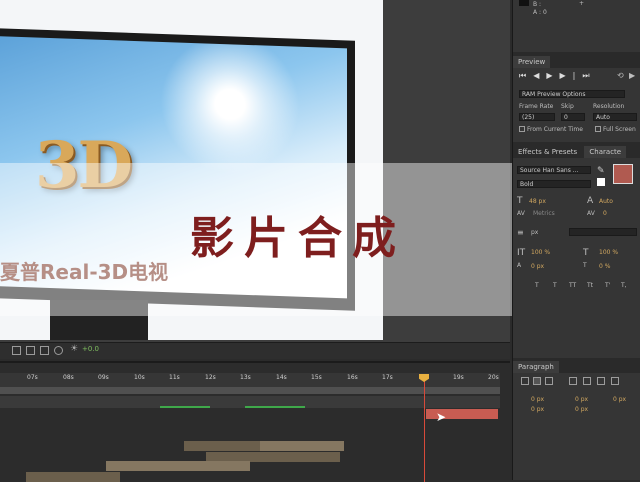  What do you see at coordinates (255, 350) in the screenshot?
I see `viewer-toolbar: ☀ +0.0` at bounding box center [255, 350].